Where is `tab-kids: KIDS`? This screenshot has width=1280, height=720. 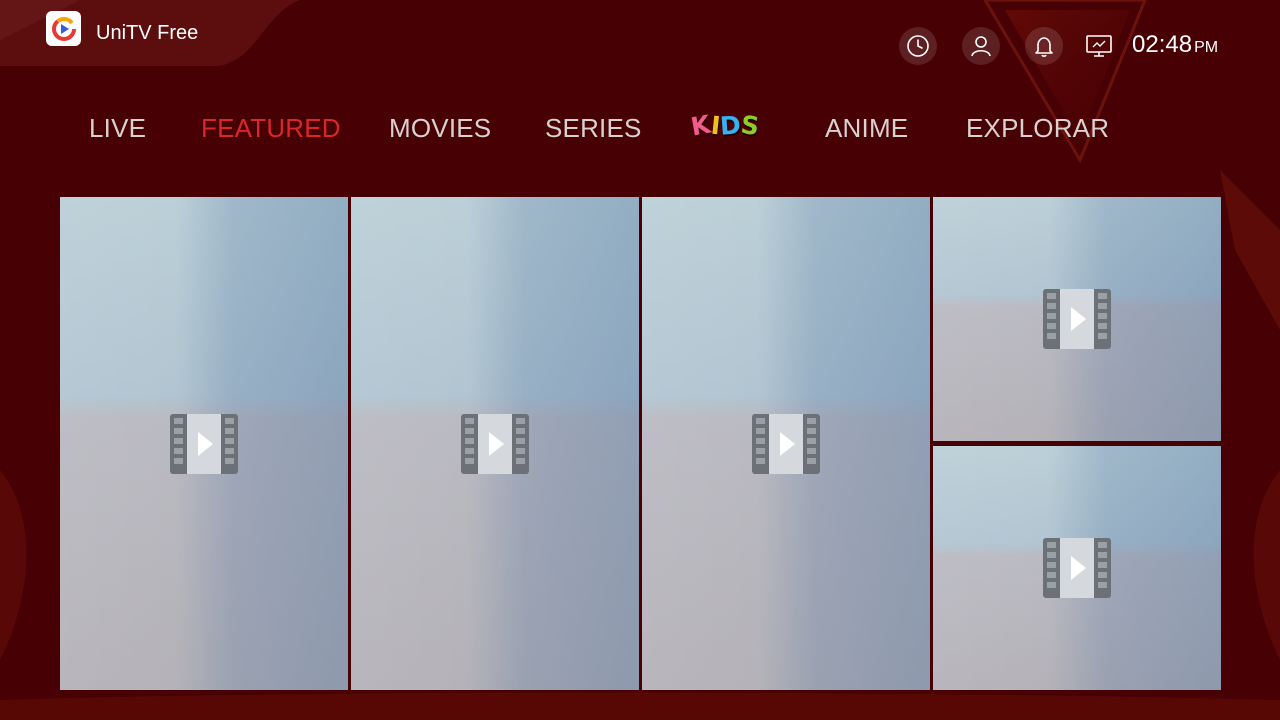
tab-kids: KIDS is located at coordinates (725, 125).